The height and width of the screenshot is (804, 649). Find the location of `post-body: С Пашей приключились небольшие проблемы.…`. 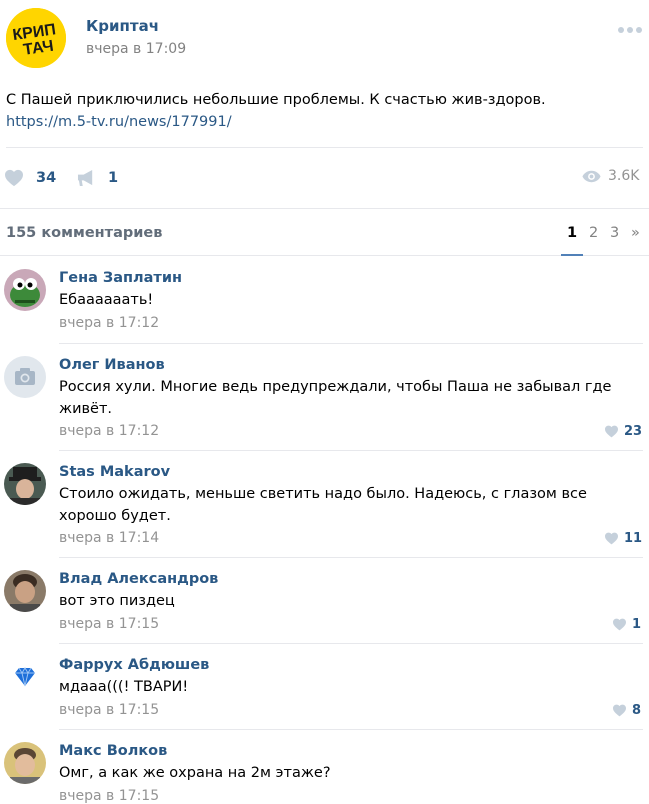

post-body: С Пашей приключились небольшие проблемы.… is located at coordinates (276, 111).